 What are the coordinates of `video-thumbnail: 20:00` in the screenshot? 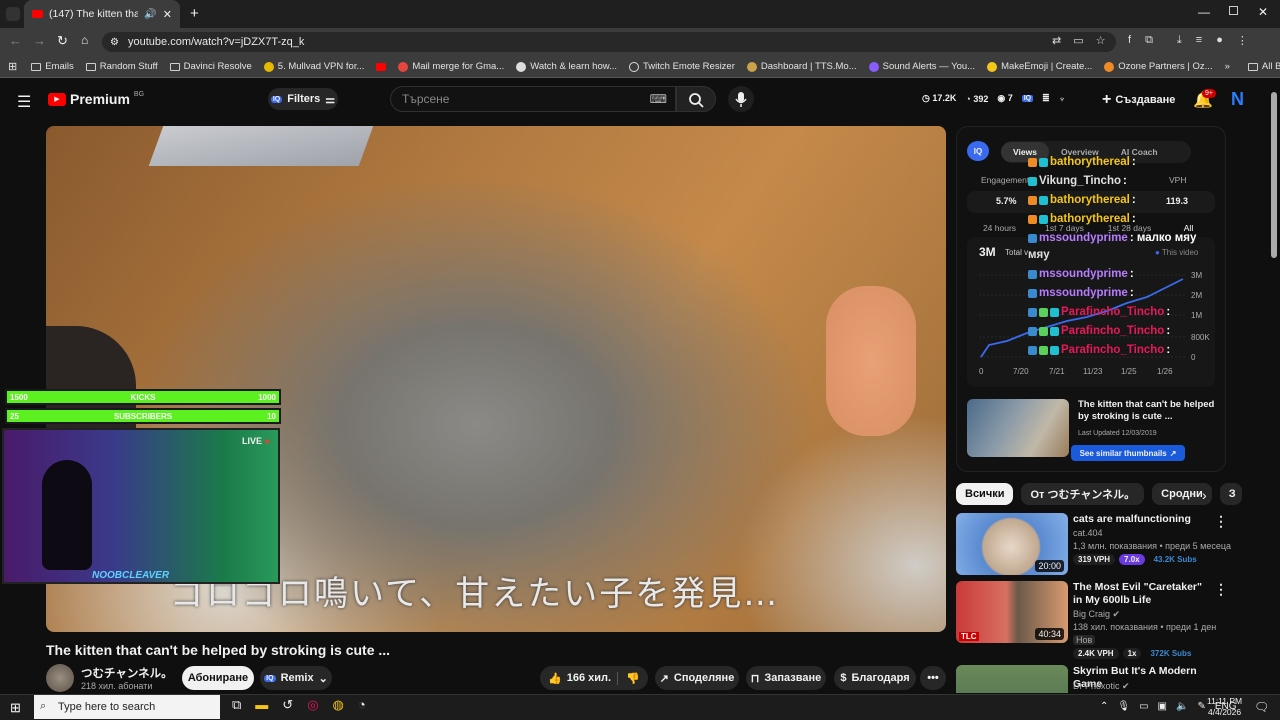 It's located at (1012, 544).